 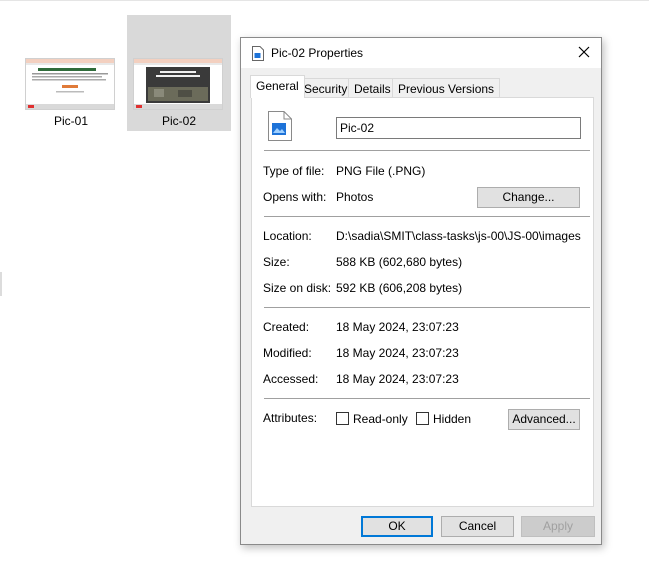 I want to click on file-item-pic-01: Pic-01, so click(x=71, y=73).